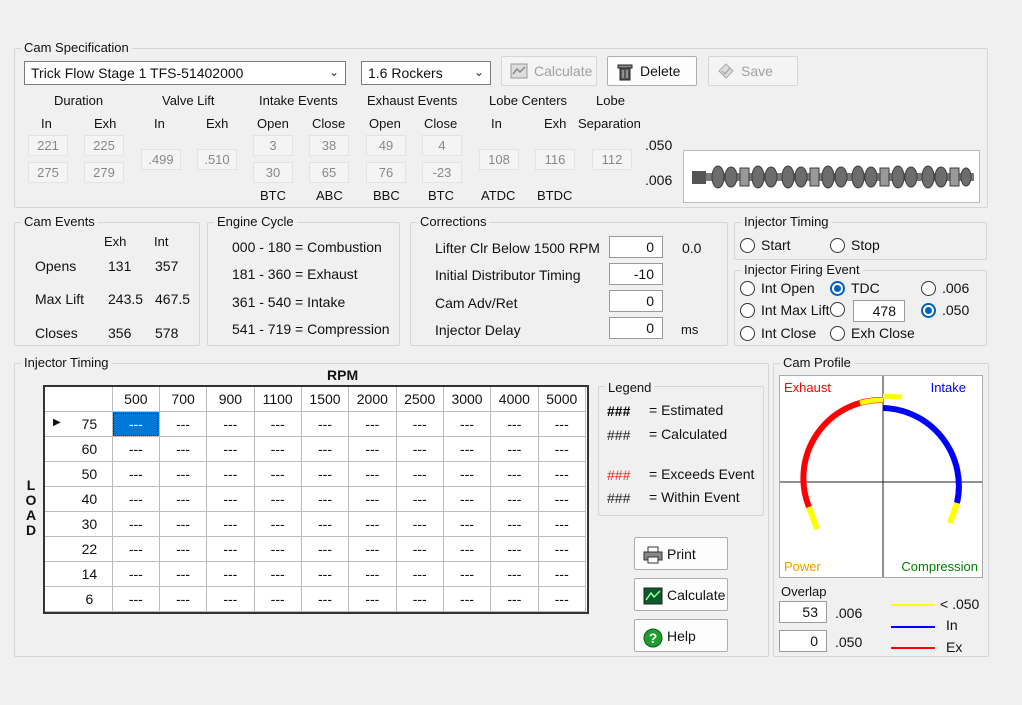 Image resolution: width=1022 pixels, height=705 pixels. Describe the element at coordinates (79, 449) in the screenshot. I see `grid-load-header: 60` at that location.